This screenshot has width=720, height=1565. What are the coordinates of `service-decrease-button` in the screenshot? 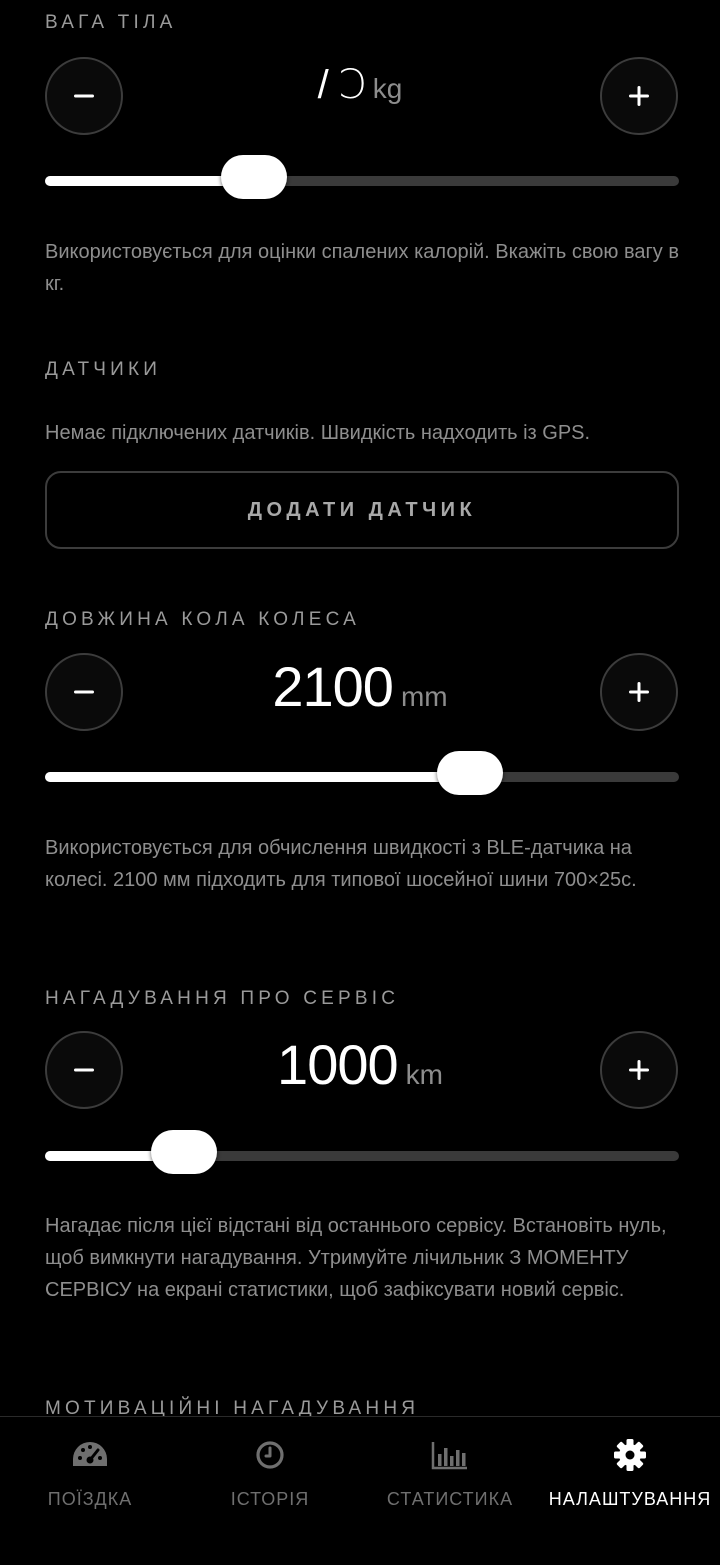 It's located at (84, 1070).